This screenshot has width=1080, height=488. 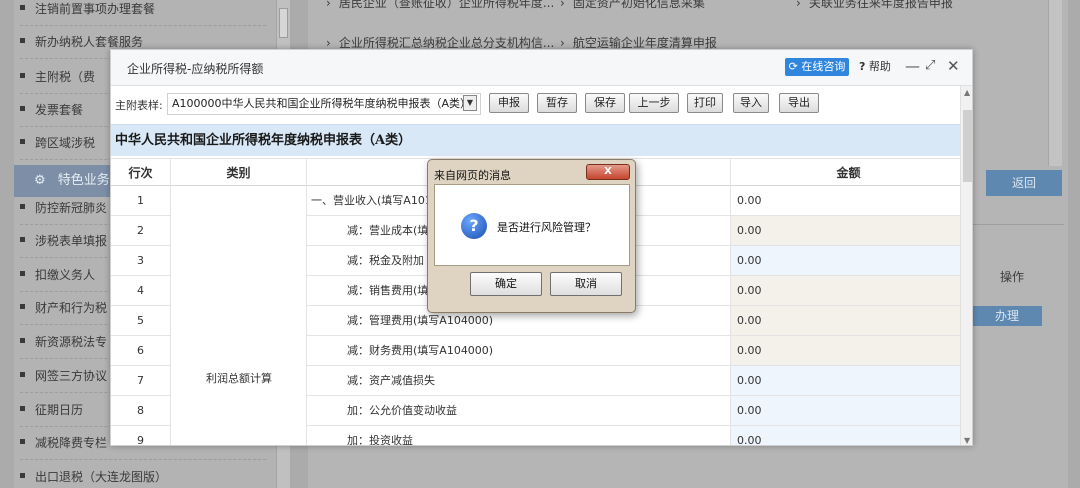 What do you see at coordinates (632, 5) in the screenshot?
I see `link-item: 固定资产初始化信息采集` at bounding box center [632, 5].